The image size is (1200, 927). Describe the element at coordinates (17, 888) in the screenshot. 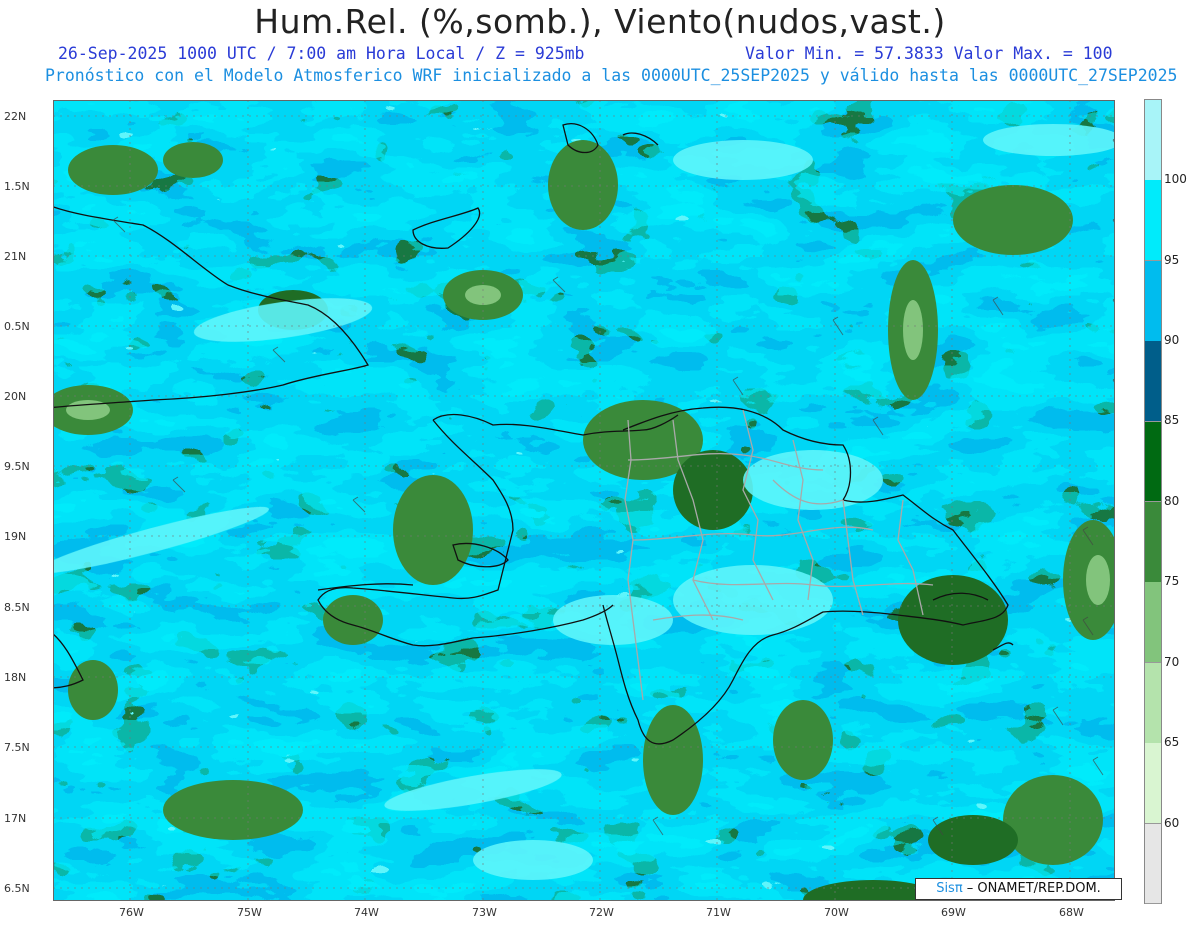

I see `lat-tick: 6.5N` at that location.